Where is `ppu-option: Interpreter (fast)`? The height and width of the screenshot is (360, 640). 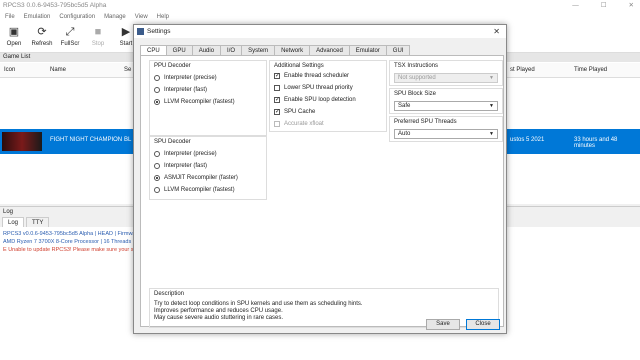 ppu-option: Interpreter (fast) is located at coordinates (180, 90).